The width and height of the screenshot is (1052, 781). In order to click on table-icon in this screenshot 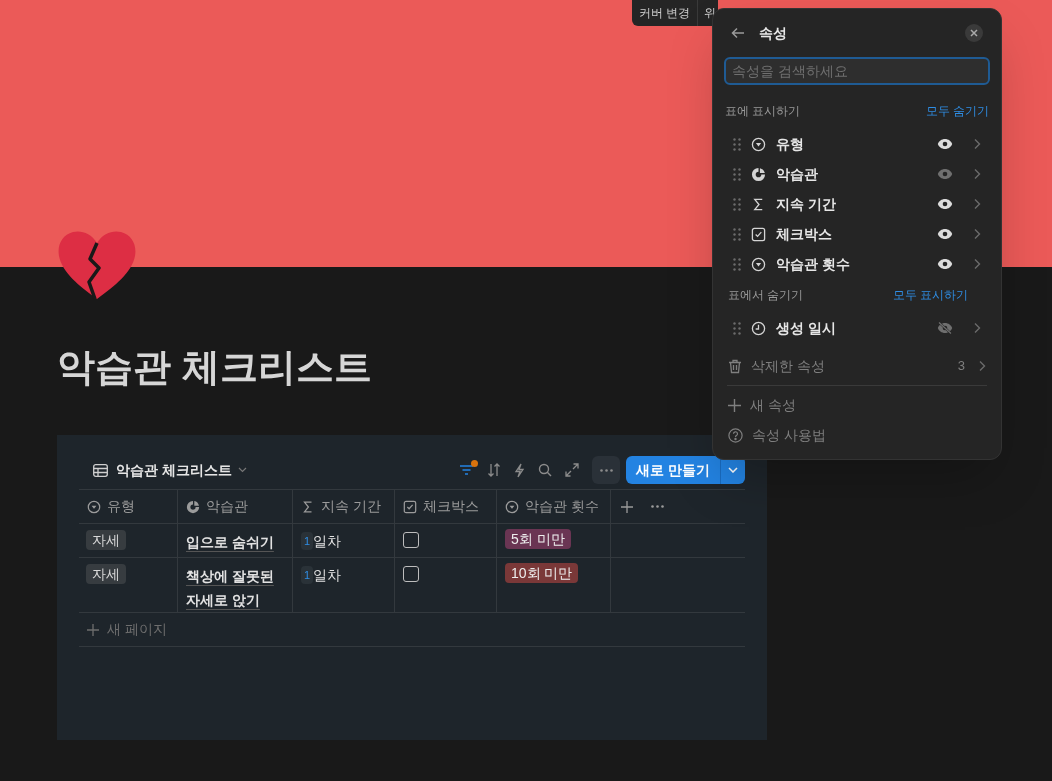, I will do `click(100, 470)`.